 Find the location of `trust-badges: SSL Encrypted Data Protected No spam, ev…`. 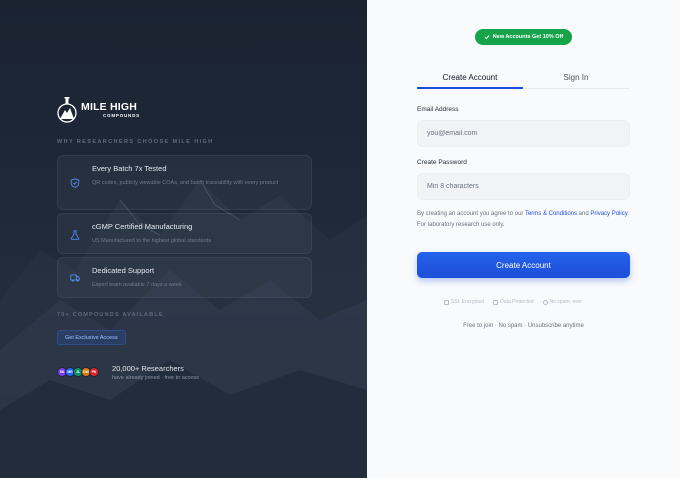

trust-badges: SSL Encrypted Data Protected No spam, ev… is located at coordinates (513, 302).